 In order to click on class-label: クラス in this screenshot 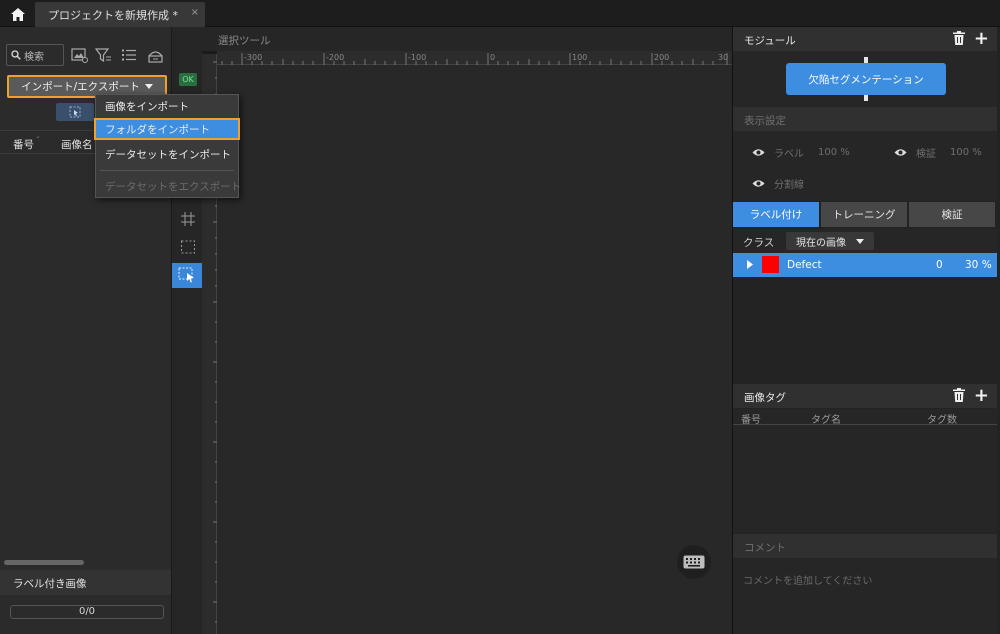, I will do `click(759, 243)`.